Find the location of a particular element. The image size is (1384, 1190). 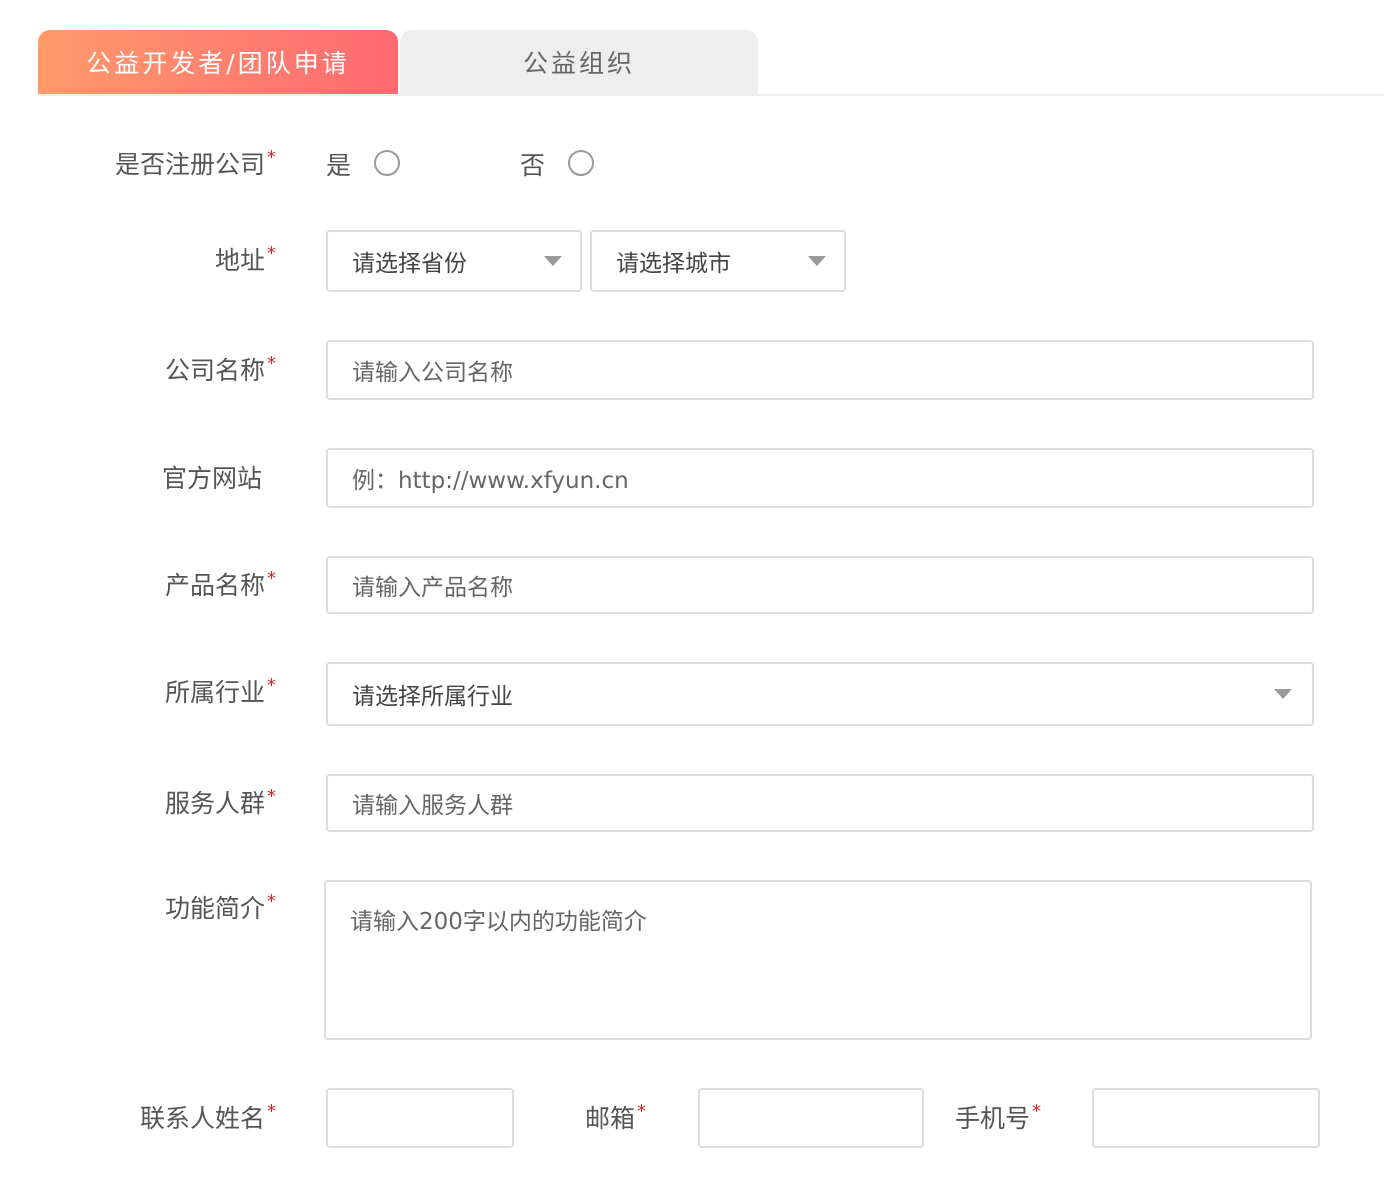

registered-company-row: 是否注册公司 * 是 否 is located at coordinates (692, 163).